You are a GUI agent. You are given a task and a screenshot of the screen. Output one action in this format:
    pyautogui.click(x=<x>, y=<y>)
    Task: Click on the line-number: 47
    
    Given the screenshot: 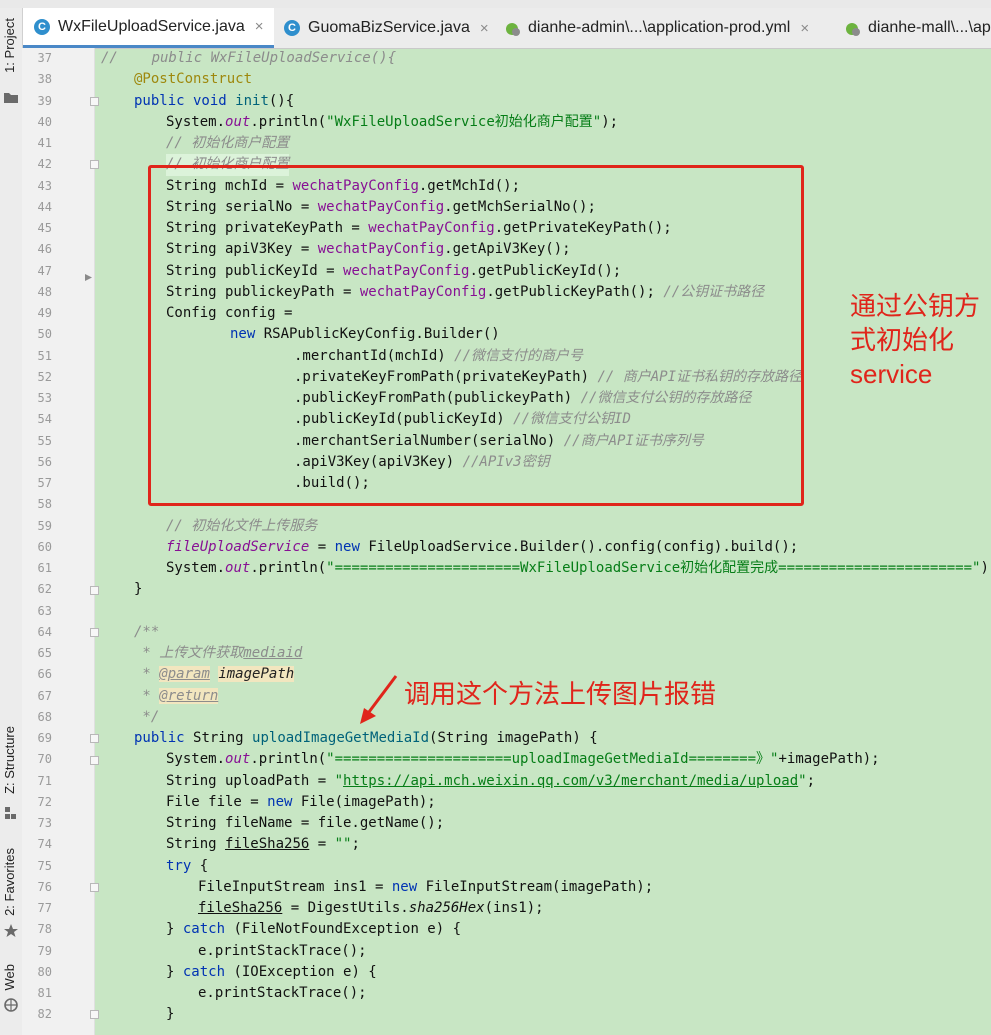 What is the action you would take?
    pyautogui.click(x=44, y=270)
    